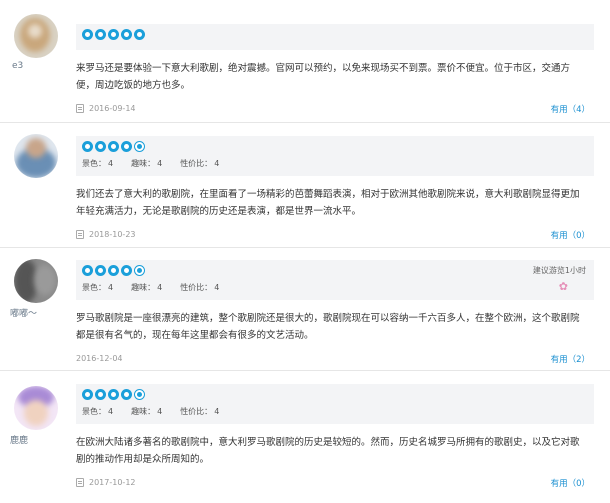  Describe the element at coordinates (37, 66) in the screenshot. I see `reviewer-name: e3` at that location.